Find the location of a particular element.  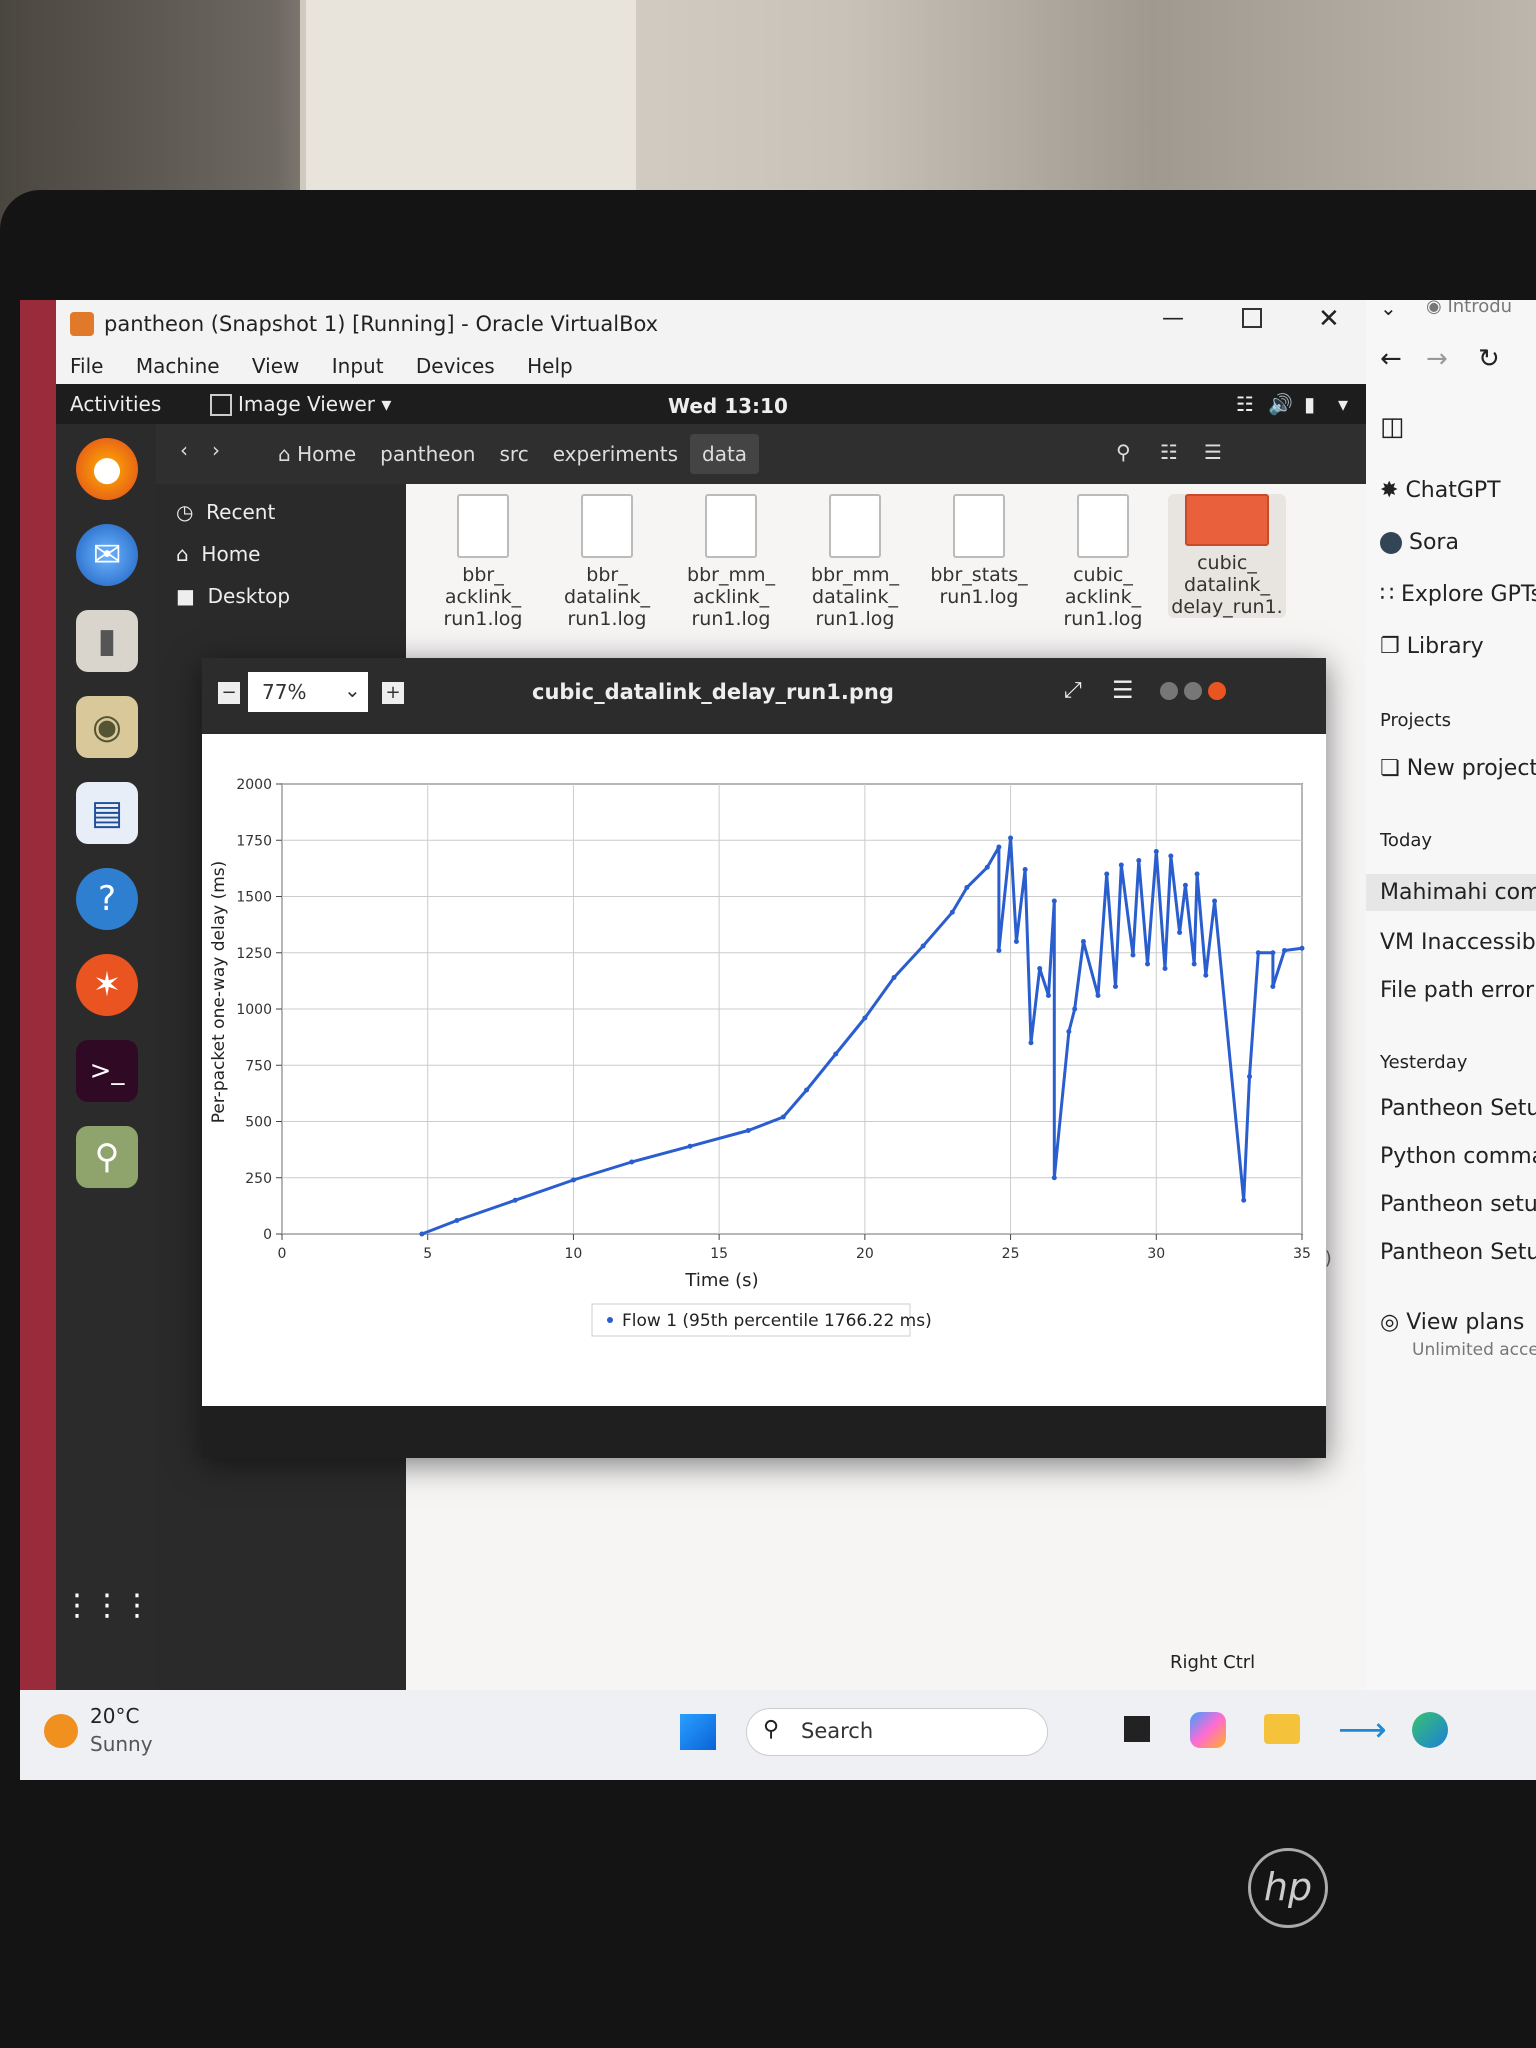

start-icon is located at coordinates (698, 1732).